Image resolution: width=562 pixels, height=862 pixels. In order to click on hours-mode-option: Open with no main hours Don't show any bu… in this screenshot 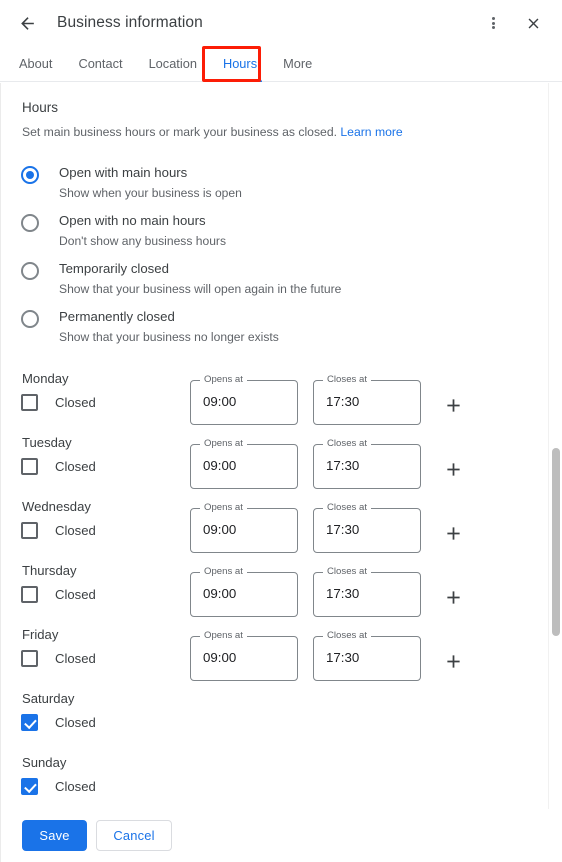, I will do `click(281, 229)`.